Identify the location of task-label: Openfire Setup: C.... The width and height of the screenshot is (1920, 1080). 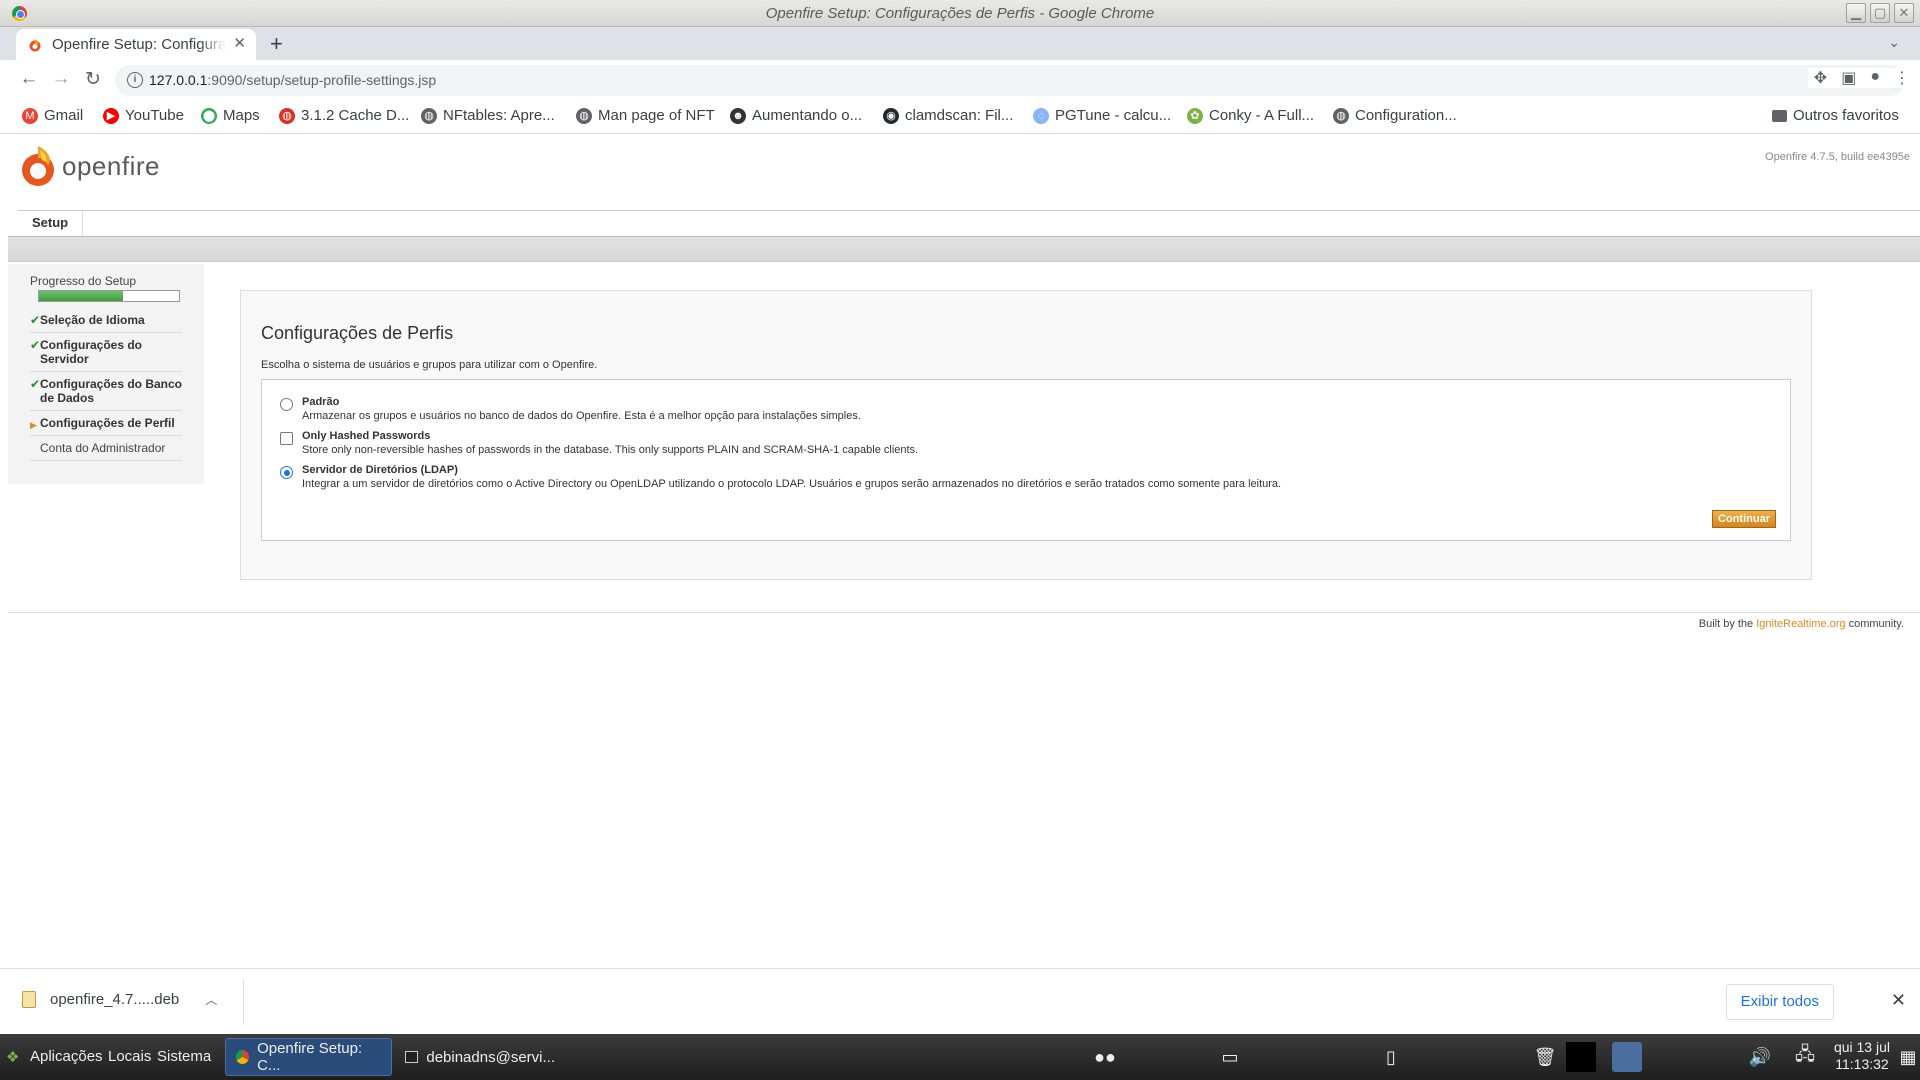
(310, 1057).